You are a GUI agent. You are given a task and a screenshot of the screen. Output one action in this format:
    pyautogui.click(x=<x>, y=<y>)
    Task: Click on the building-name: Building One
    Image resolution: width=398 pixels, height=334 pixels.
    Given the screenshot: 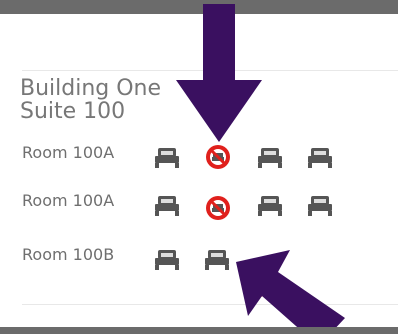 What is the action you would take?
    pyautogui.click(x=91, y=88)
    